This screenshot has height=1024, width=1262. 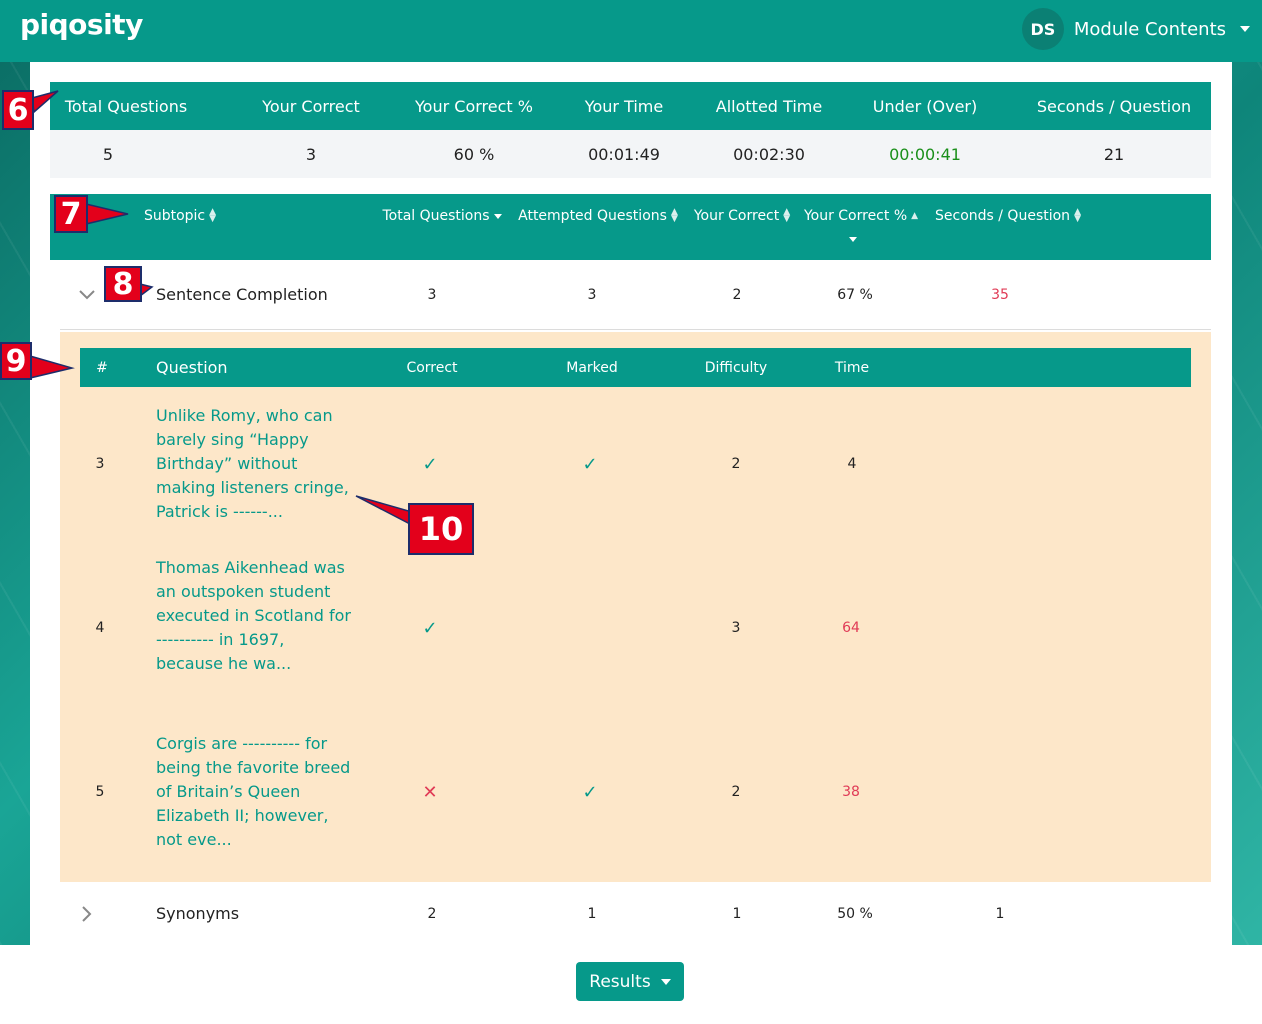 I want to click on summary-correct-value: 3, so click(x=311, y=154).